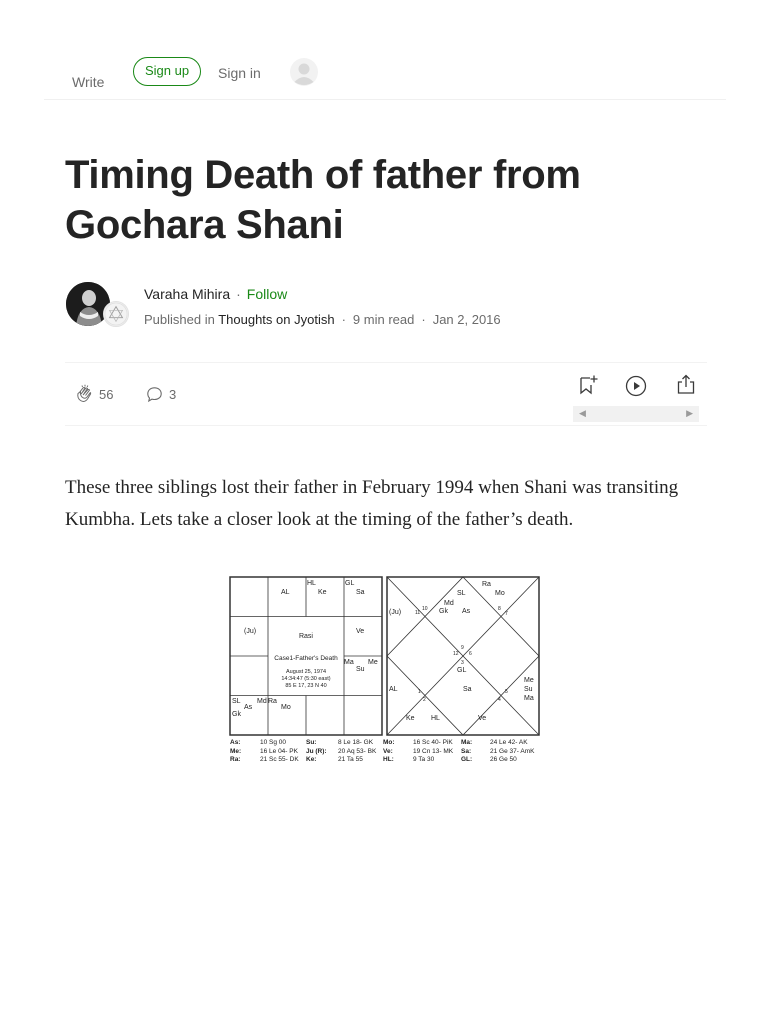  Describe the element at coordinates (173, 394) in the screenshot. I see `response-count: 3` at that location.